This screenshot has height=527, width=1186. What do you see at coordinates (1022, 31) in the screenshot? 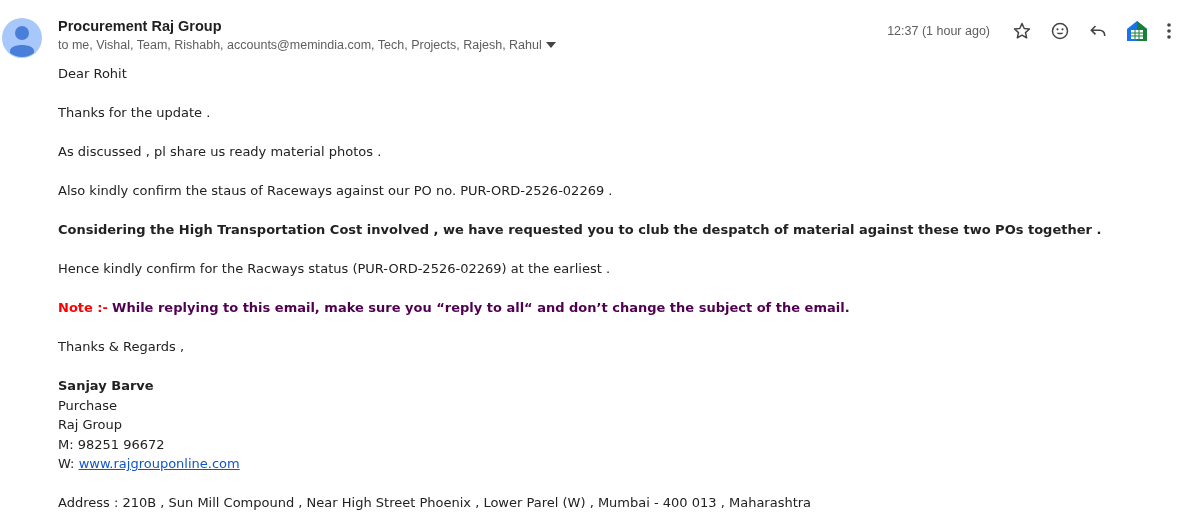
I see `star-icon` at bounding box center [1022, 31].